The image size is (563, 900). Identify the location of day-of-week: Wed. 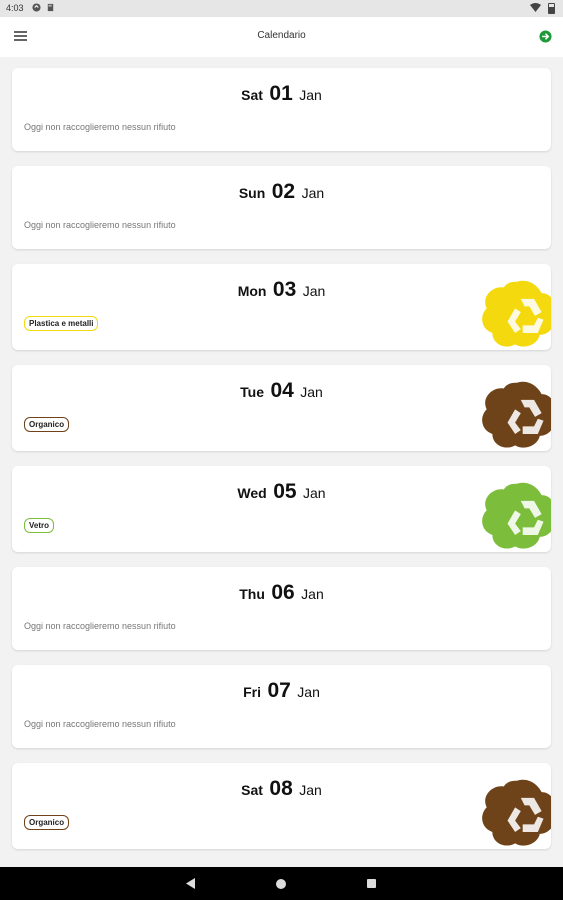
(252, 493).